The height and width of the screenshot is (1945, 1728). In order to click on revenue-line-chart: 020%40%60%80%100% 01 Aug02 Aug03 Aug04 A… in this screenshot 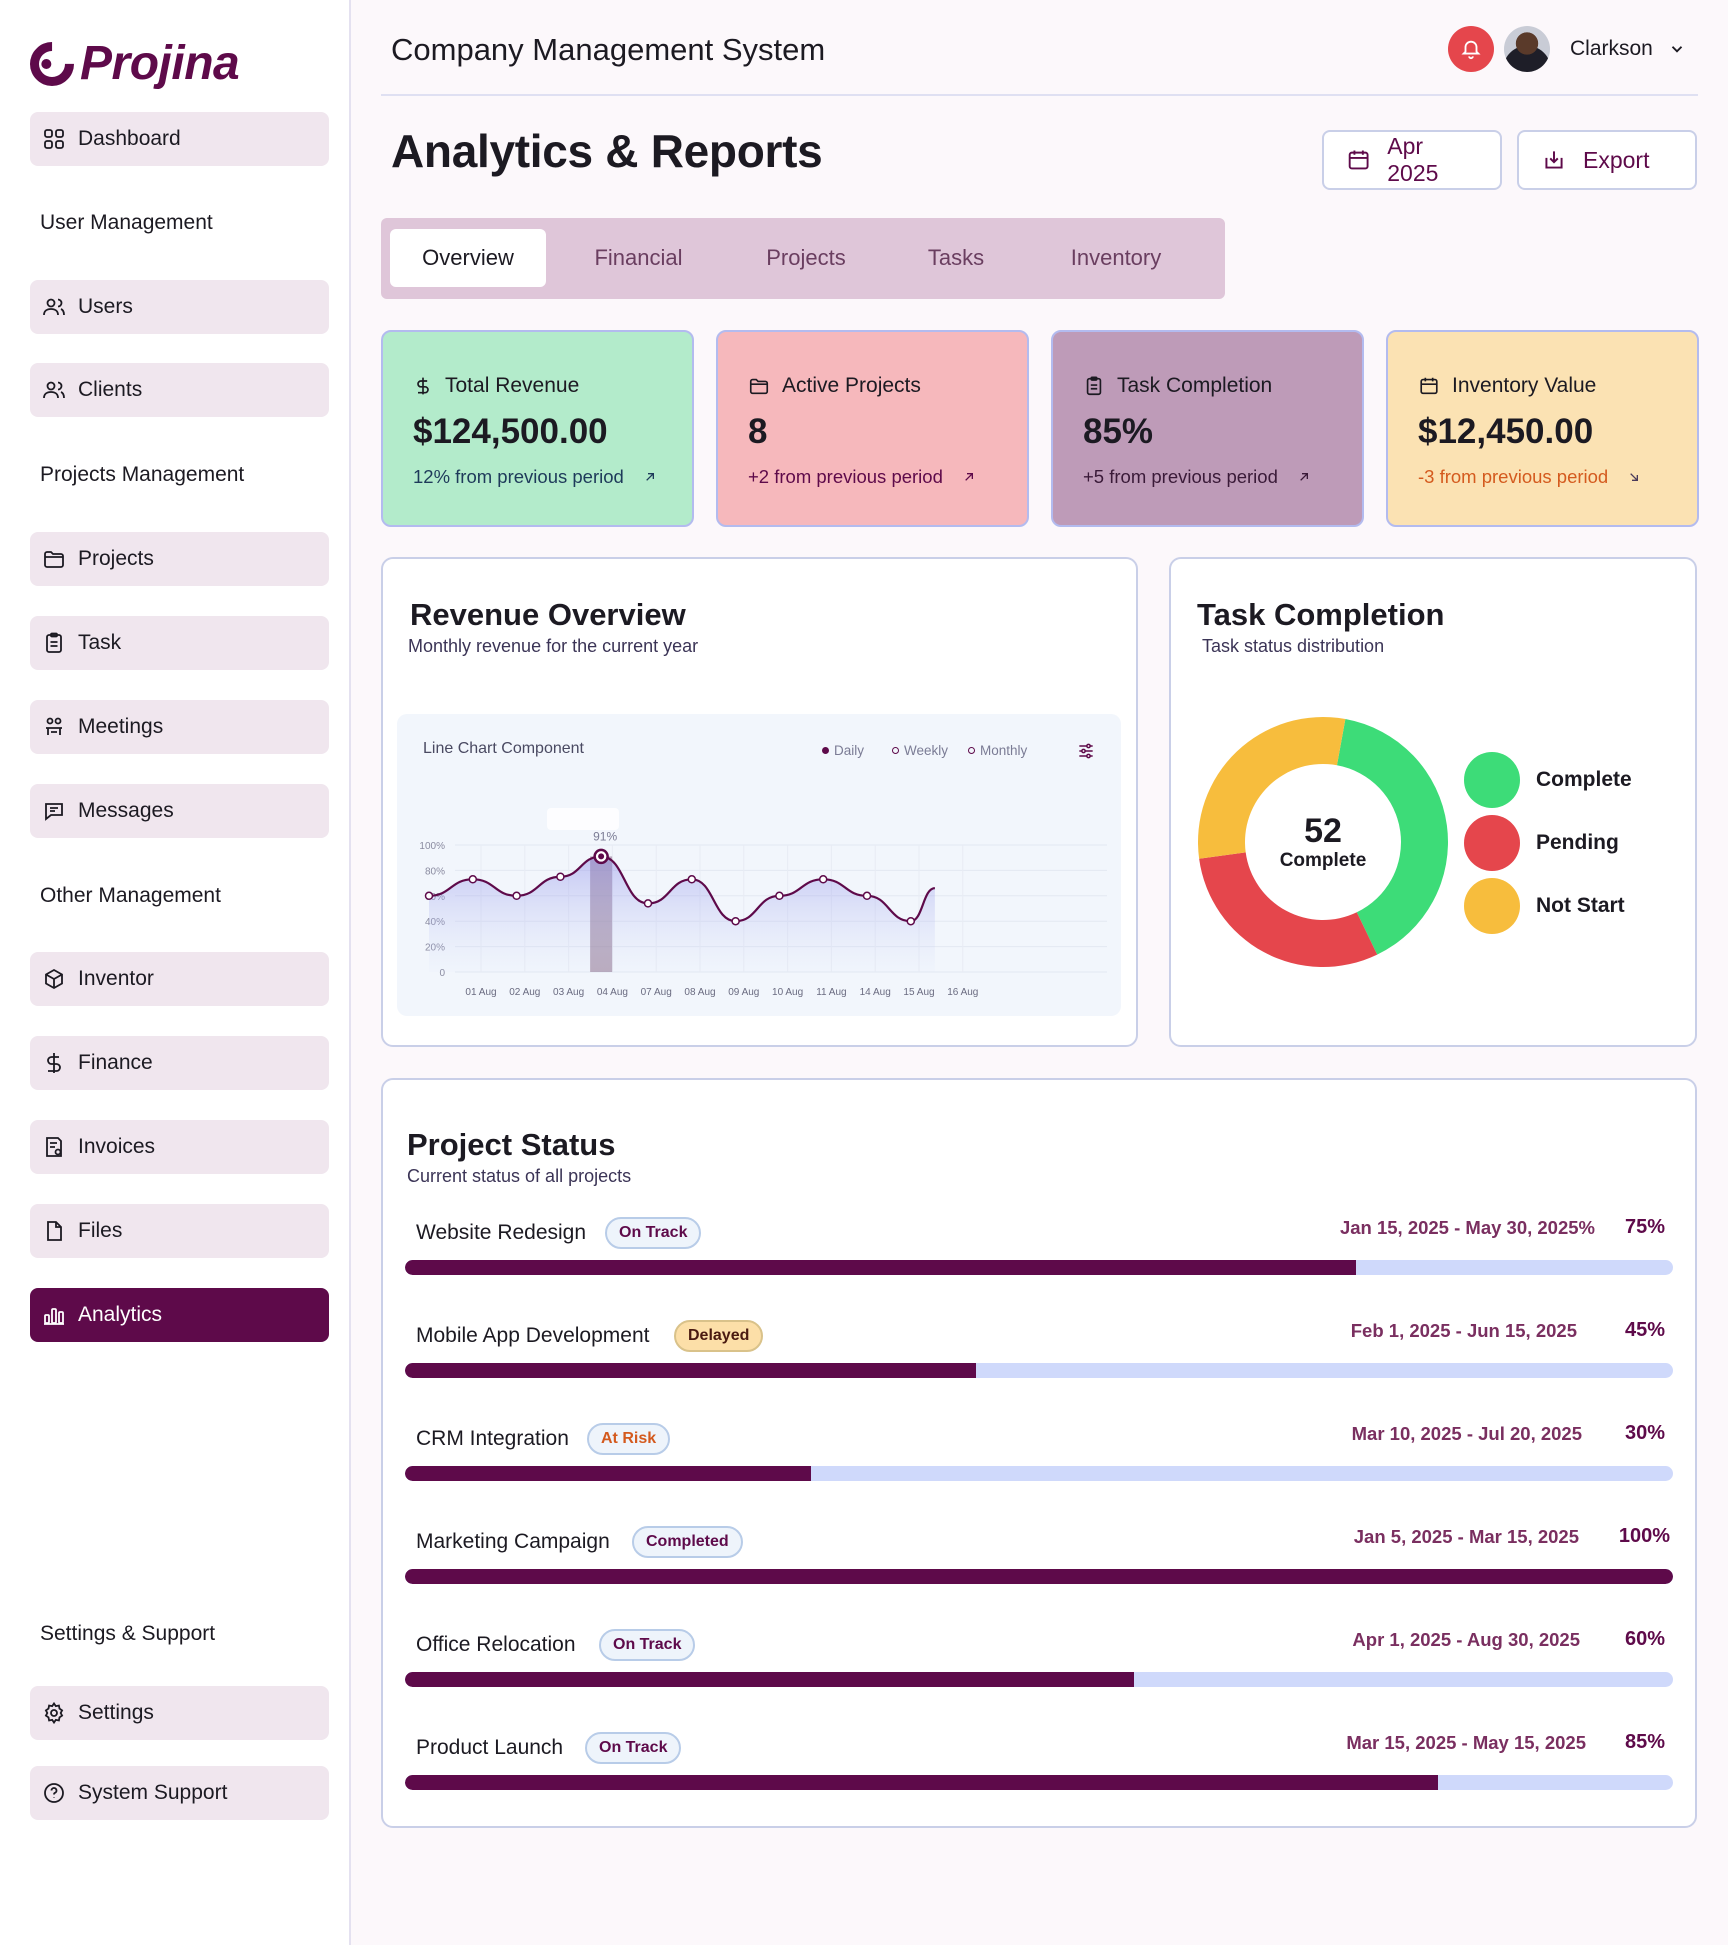, I will do `click(763, 903)`.